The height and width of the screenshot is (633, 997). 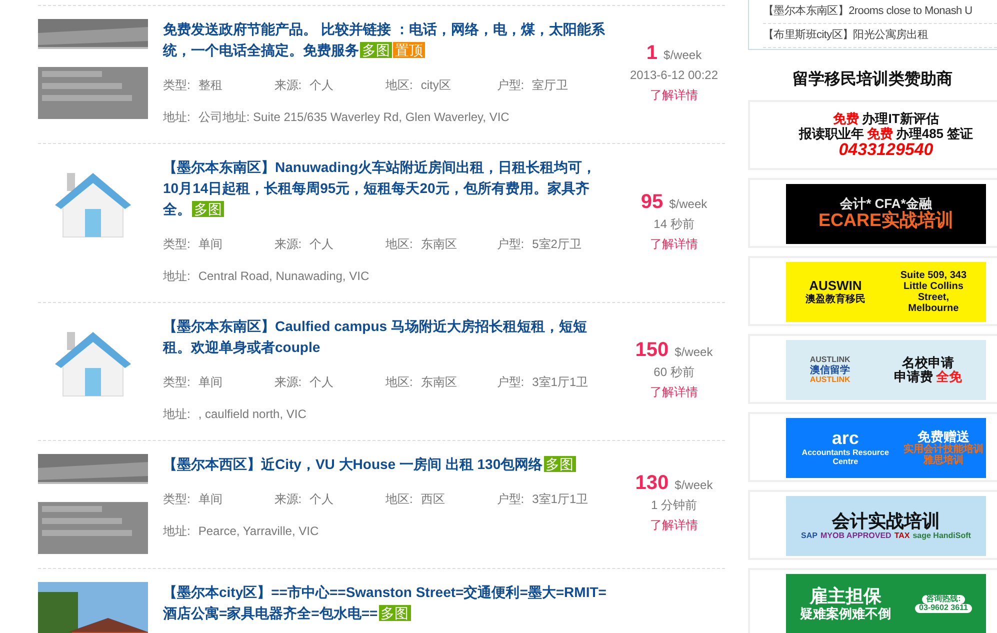 What do you see at coordinates (886, 203) in the screenshot?
I see `banner-text: 会计* CFA*金融` at bounding box center [886, 203].